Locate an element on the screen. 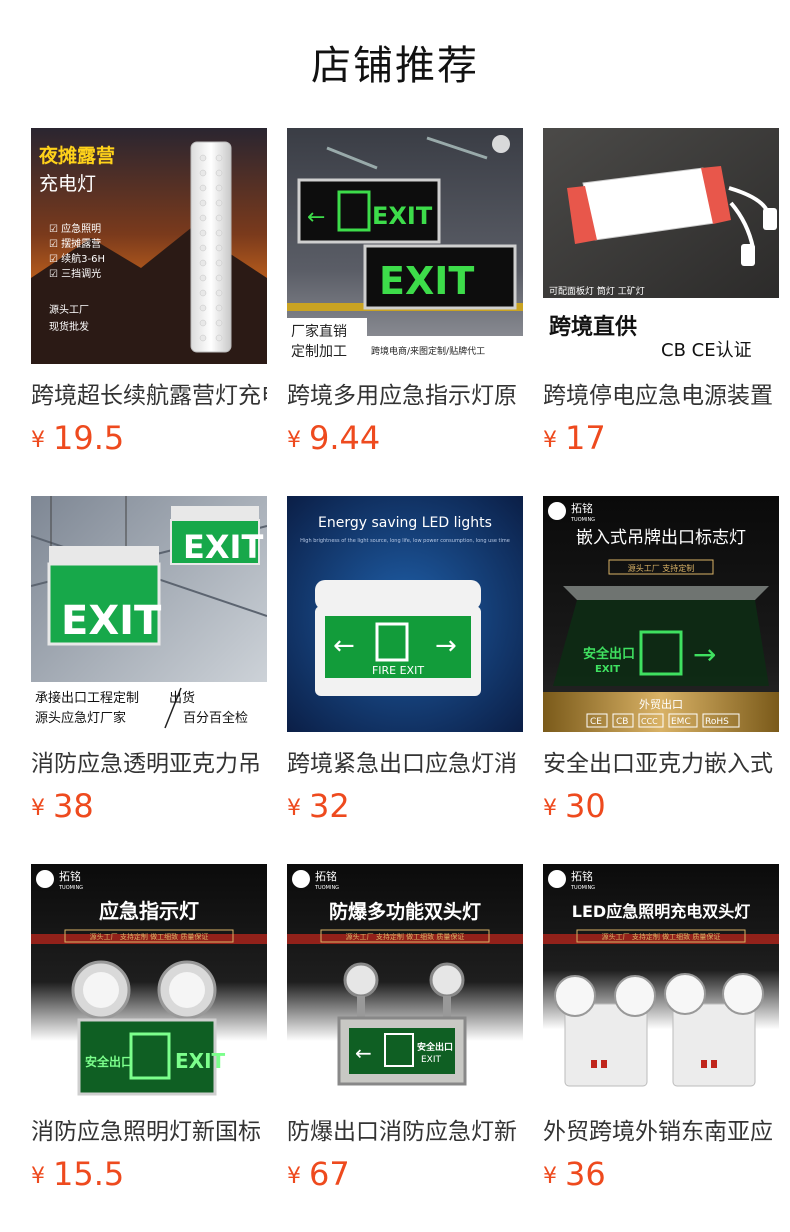 The height and width of the screenshot is (1232, 790). price-value: 67 is located at coordinates (329, 1174).